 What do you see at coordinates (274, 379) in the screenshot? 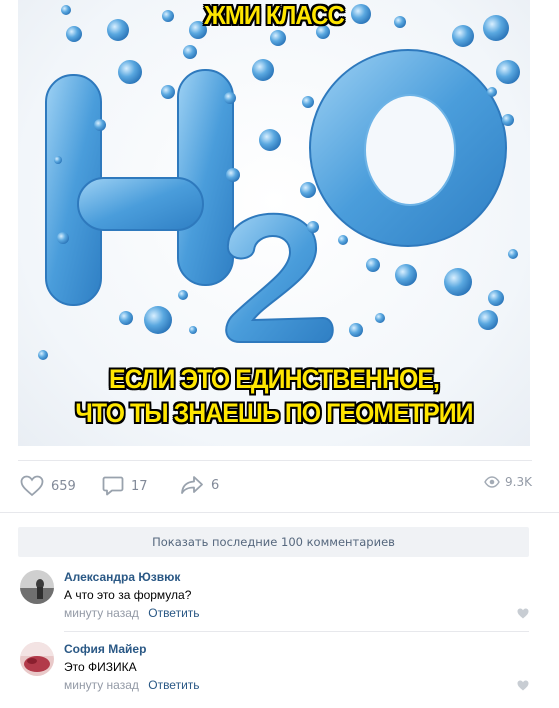
I see `meme-bottom-line-1: ЕСЛИ ЭТО ЕДИНСТВЕННОЕ,` at bounding box center [274, 379].